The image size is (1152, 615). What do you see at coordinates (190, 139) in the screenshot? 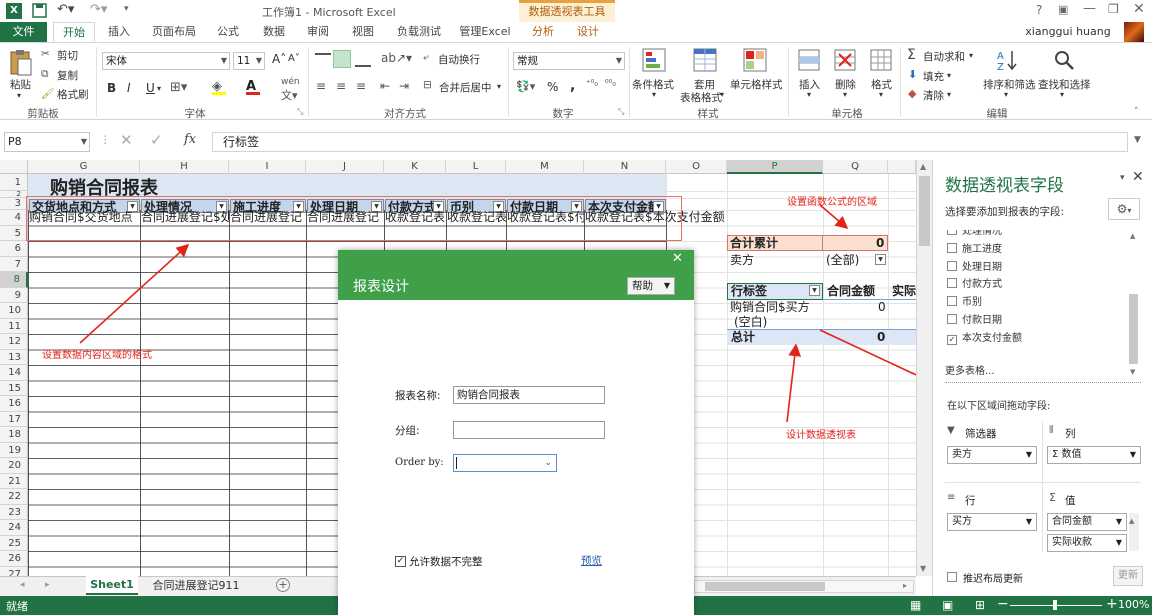
I see `insert-function-button: fx` at bounding box center [190, 139].